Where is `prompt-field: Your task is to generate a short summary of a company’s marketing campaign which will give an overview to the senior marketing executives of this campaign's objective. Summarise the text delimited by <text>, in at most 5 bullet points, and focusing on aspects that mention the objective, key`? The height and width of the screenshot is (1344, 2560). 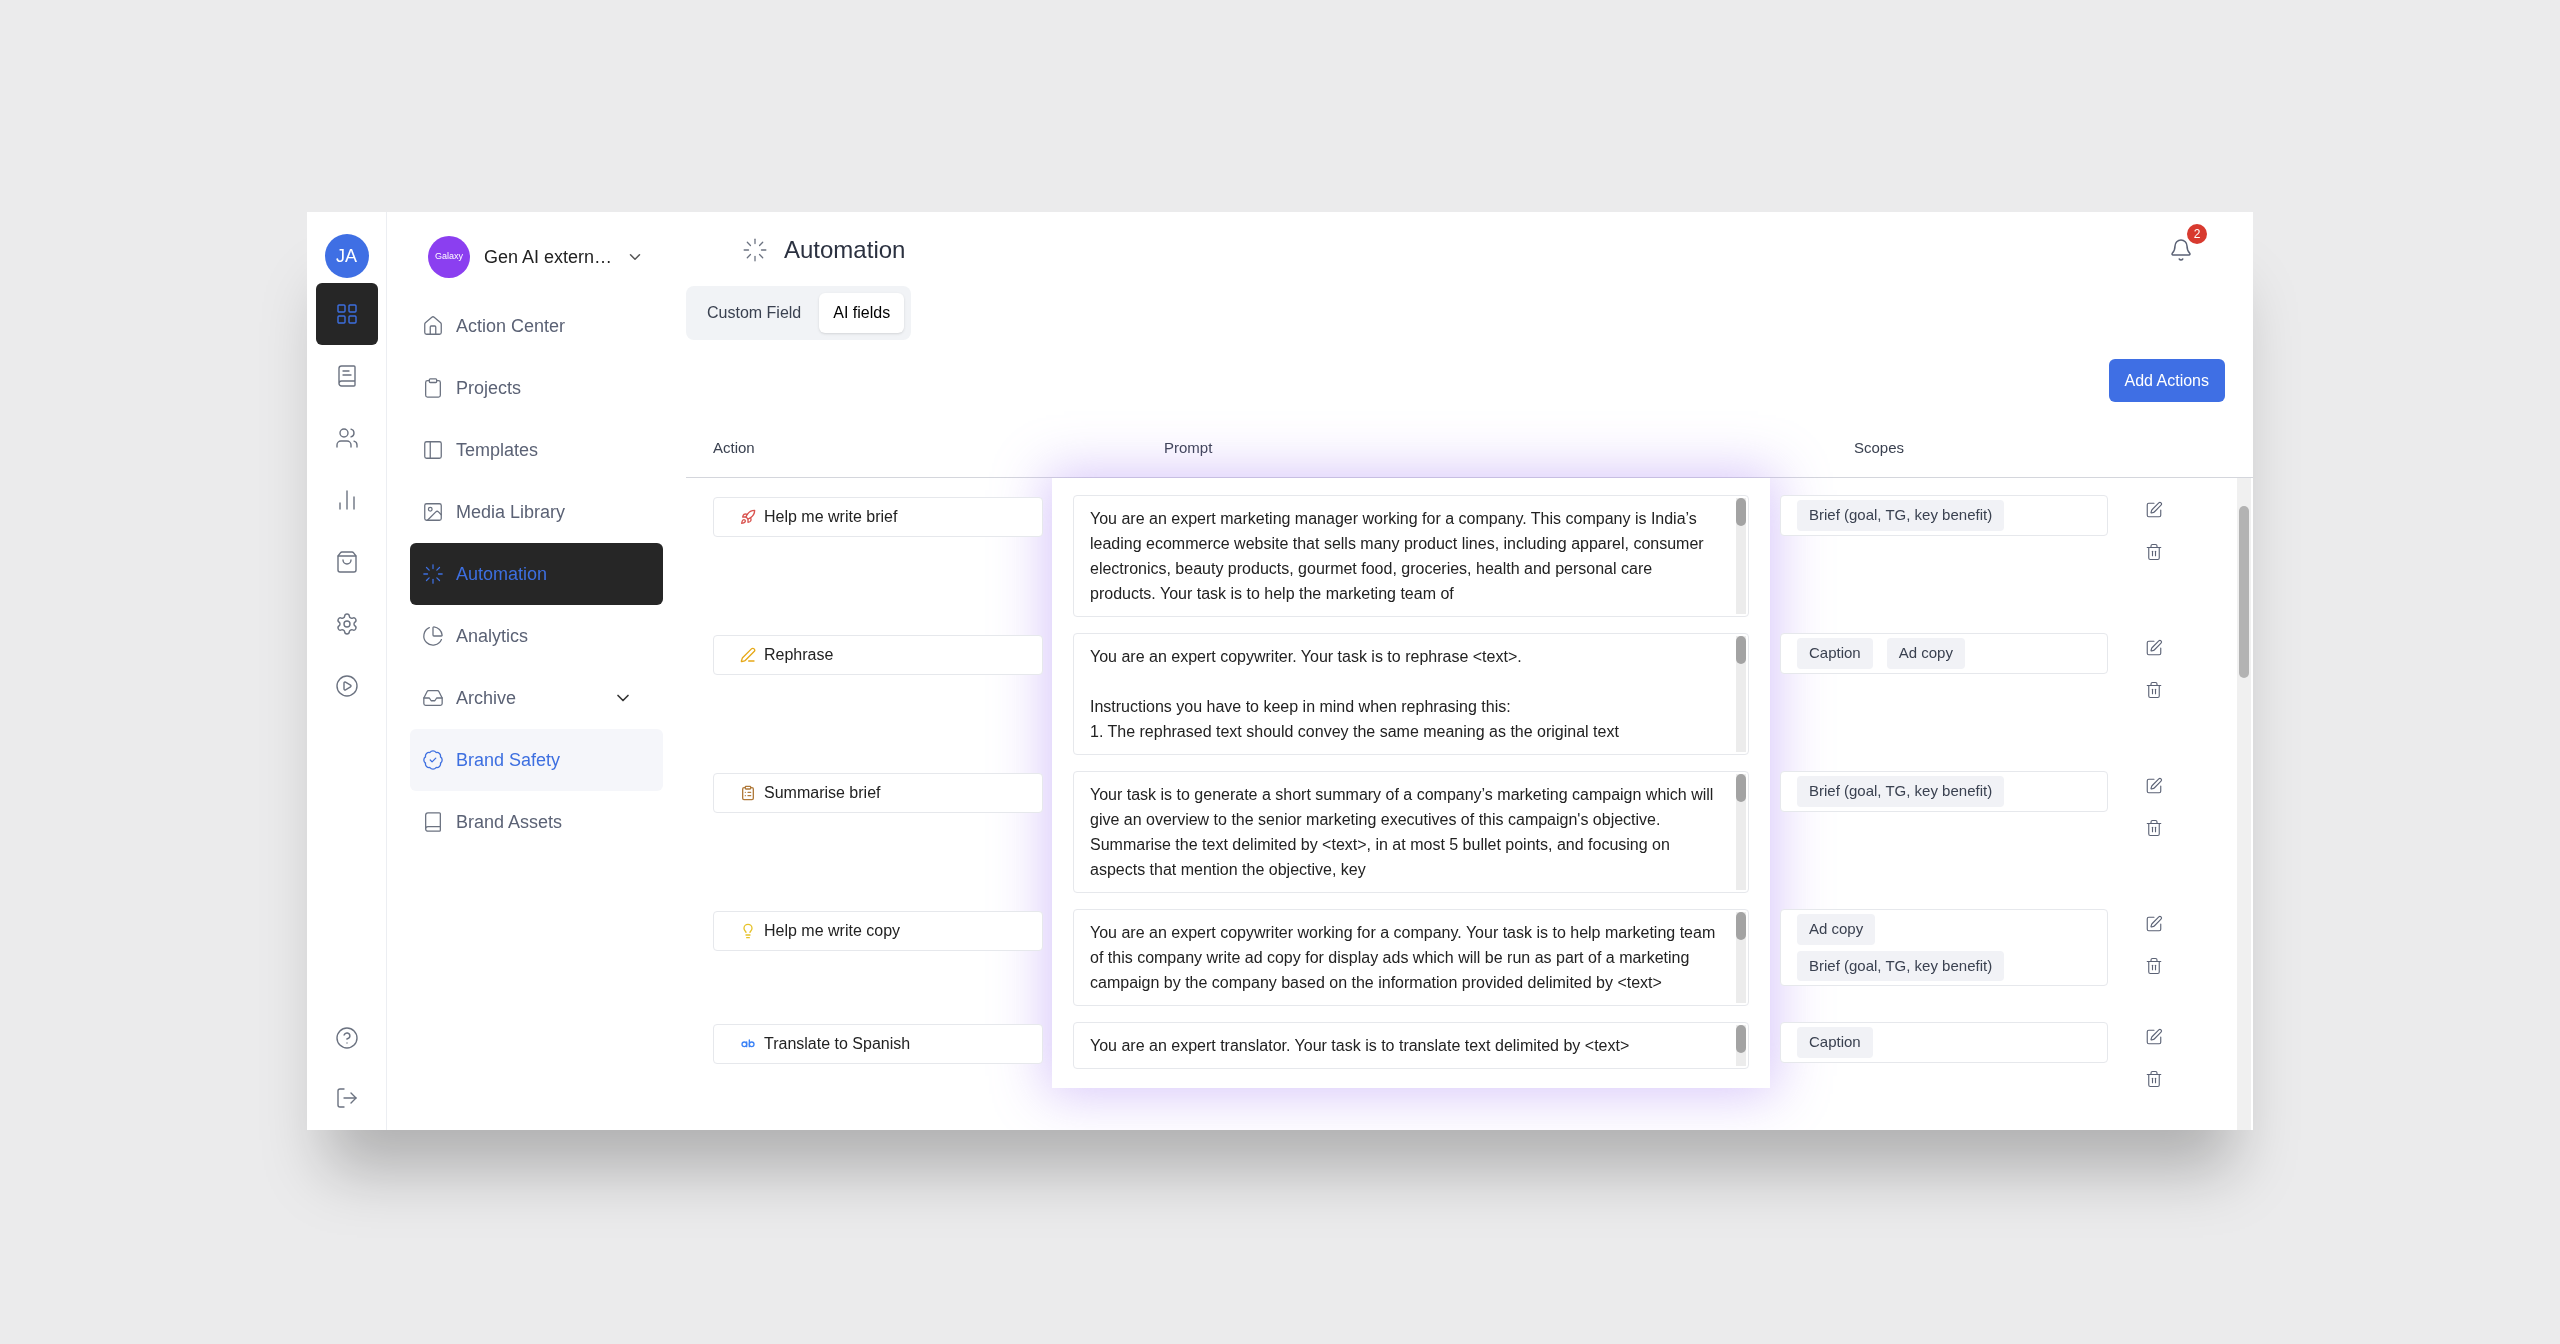
prompt-field: Your task is to generate a short summary of a company’s marketing campaign which will give an overview to the senior marketing executives of this campaign's objective. Summarise the text delimited by <text>, in at most 5 bullet points, and focusing on aspects that mention the objective, key is located at coordinates (1411, 832).